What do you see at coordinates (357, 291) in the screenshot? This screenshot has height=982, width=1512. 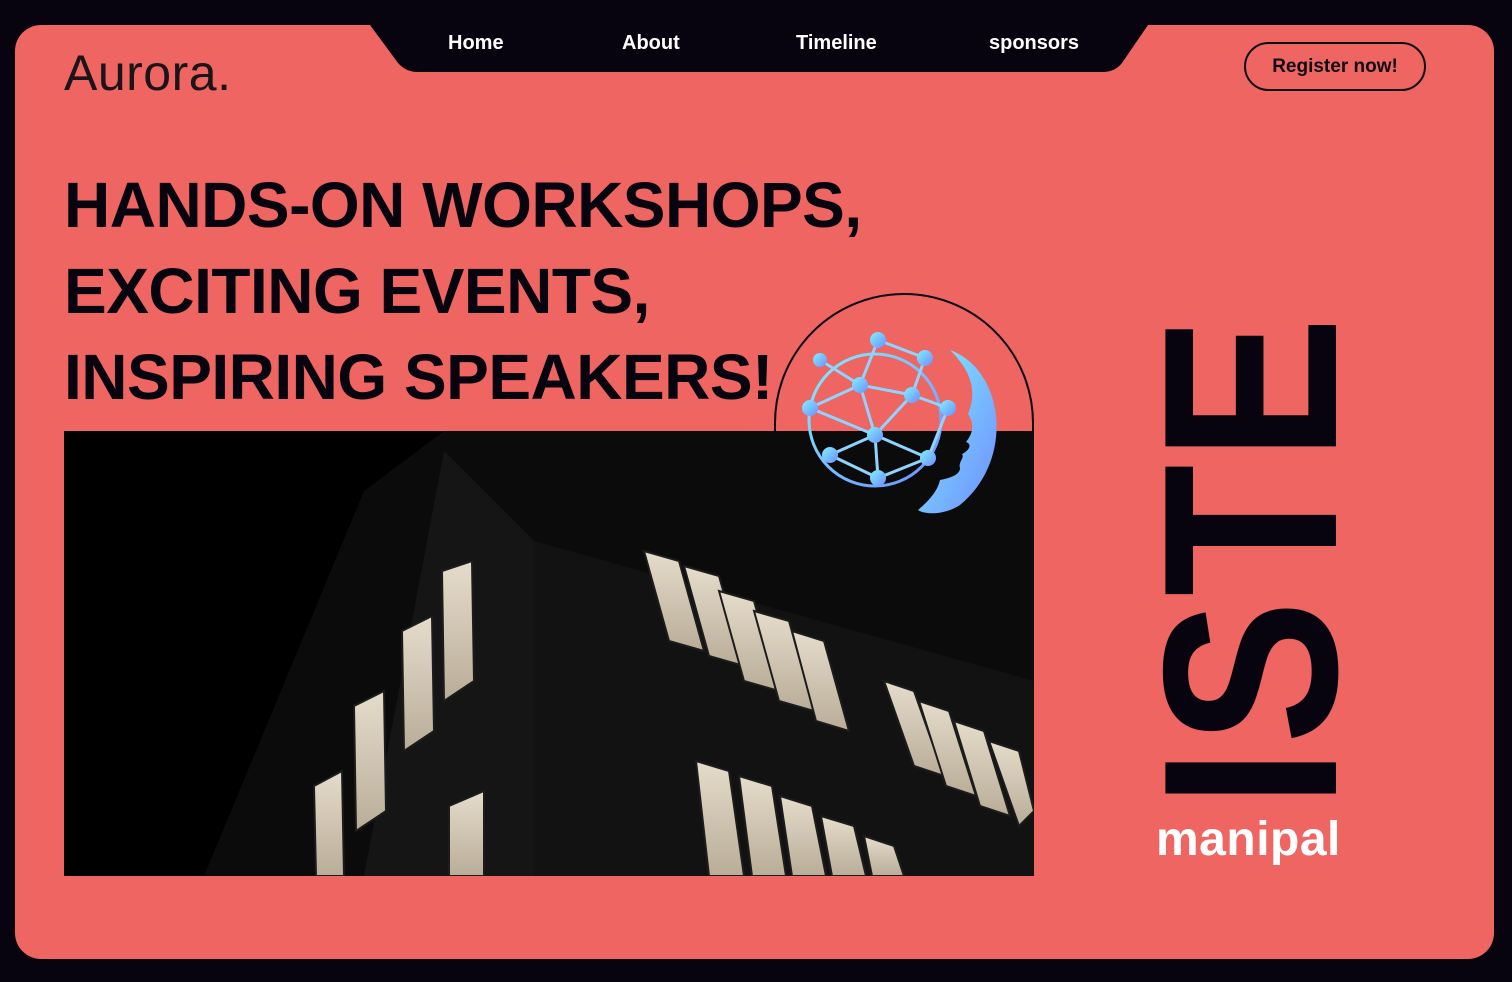 I see `headline-line-2: EXCITING EVENTS,` at bounding box center [357, 291].